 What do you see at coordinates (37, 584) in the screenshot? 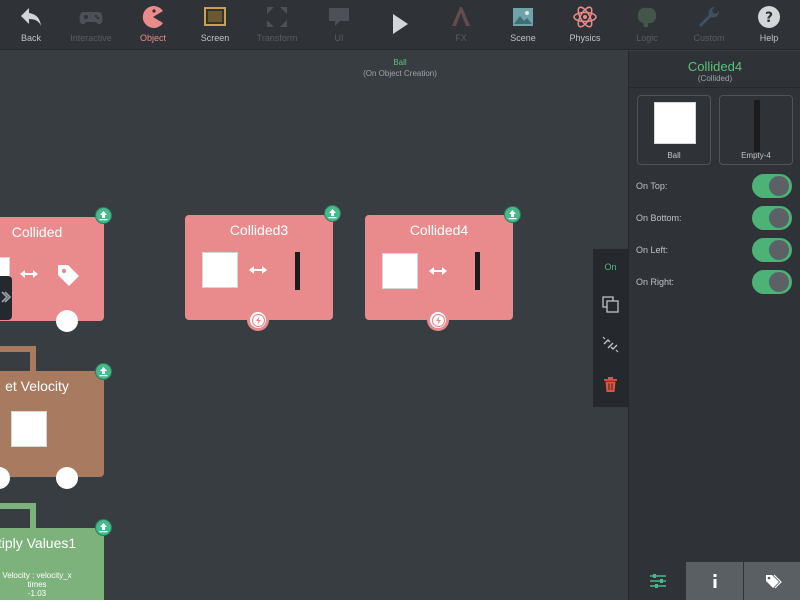
I see `expression-line: times` at bounding box center [37, 584].